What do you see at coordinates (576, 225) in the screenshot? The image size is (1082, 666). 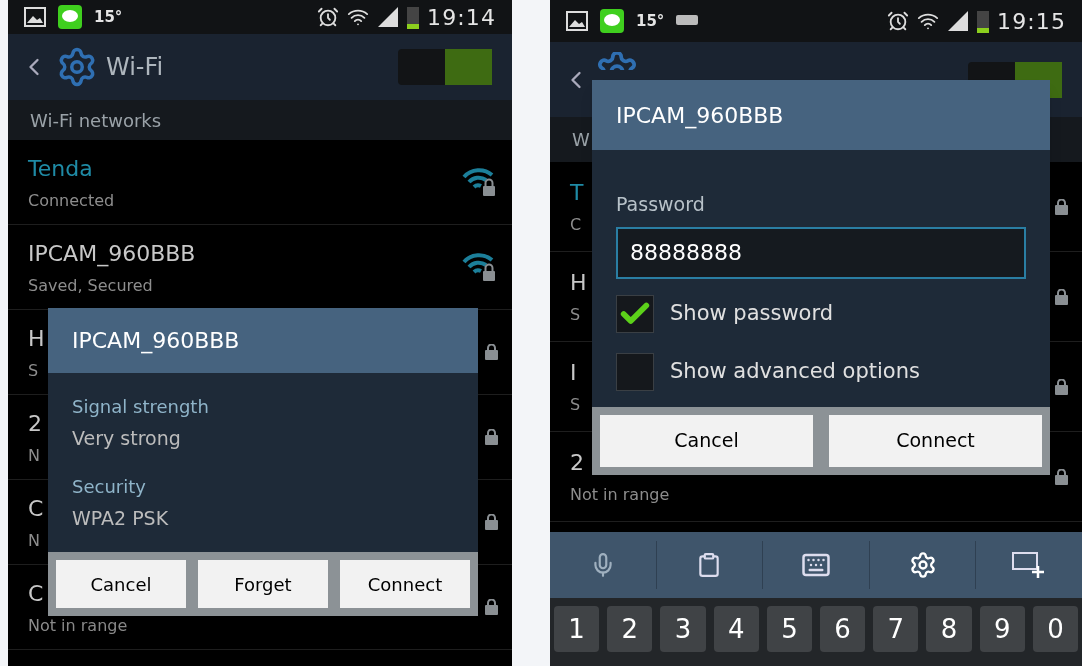 I see `network-status: C` at bounding box center [576, 225].